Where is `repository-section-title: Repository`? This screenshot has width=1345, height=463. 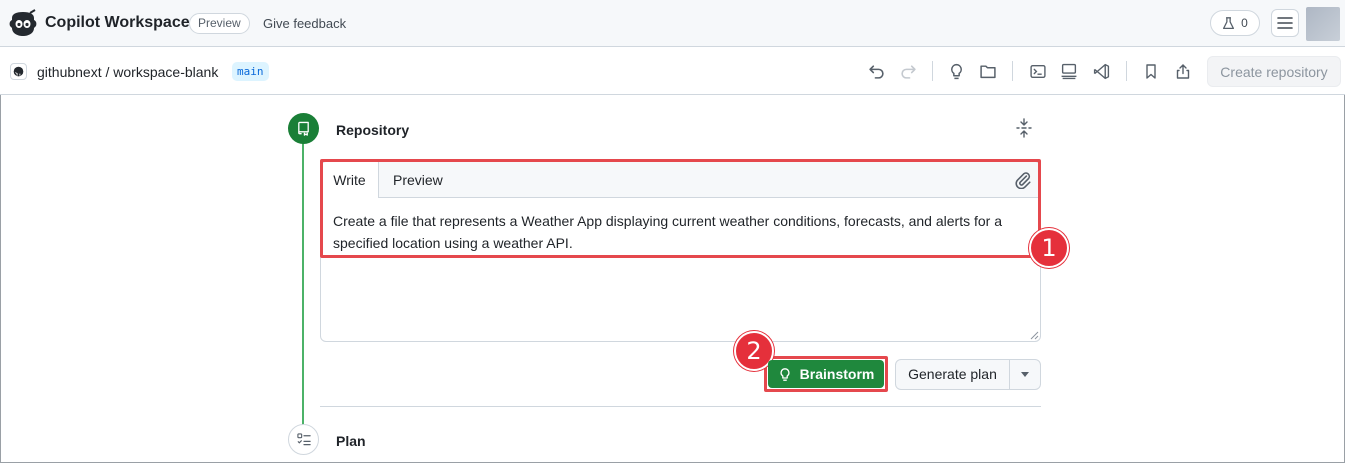 repository-section-title: Repository is located at coordinates (373, 130).